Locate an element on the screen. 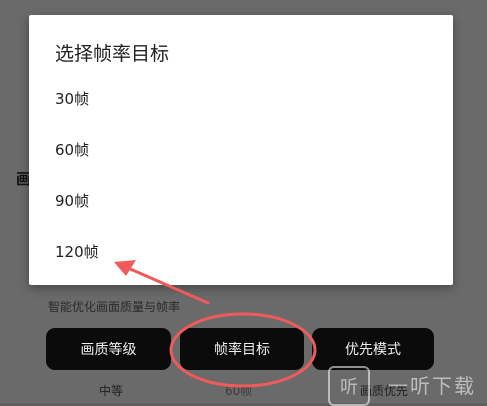 Image resolution: width=487 pixels, height=406 pixels. watermark-glyph: 听 is located at coordinates (349, 387).